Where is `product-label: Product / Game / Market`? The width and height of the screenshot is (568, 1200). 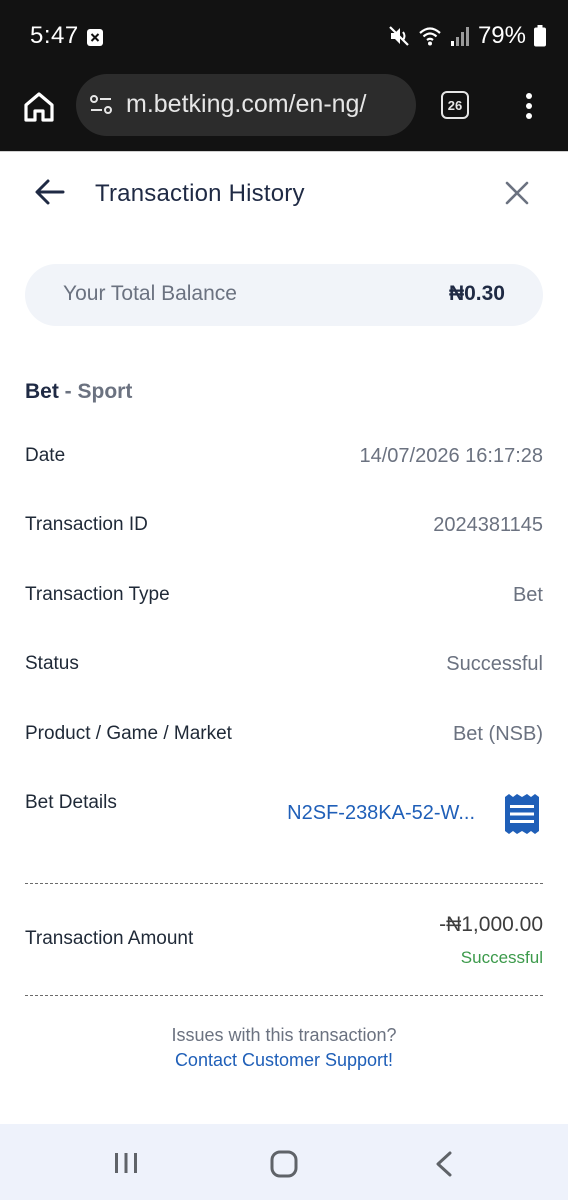 product-label: Product / Game / Market is located at coordinates (128, 733).